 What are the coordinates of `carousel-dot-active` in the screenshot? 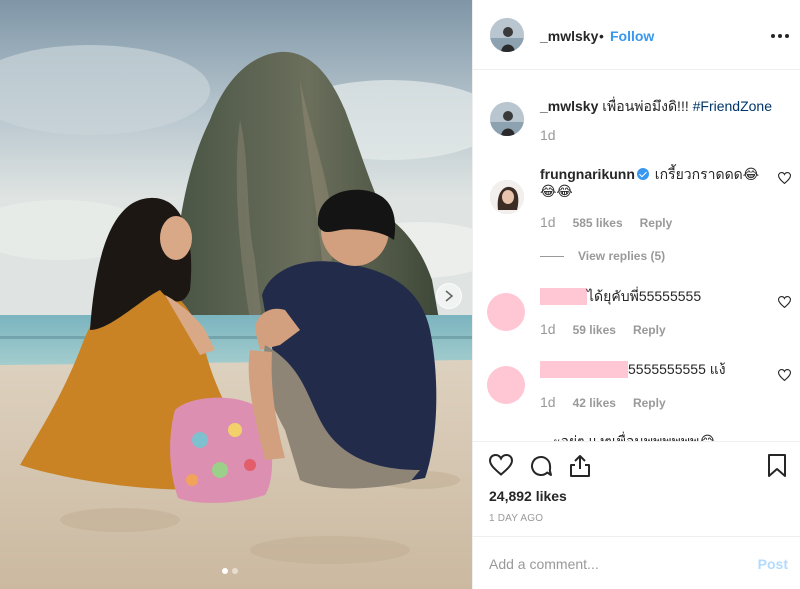 It's located at (225, 571).